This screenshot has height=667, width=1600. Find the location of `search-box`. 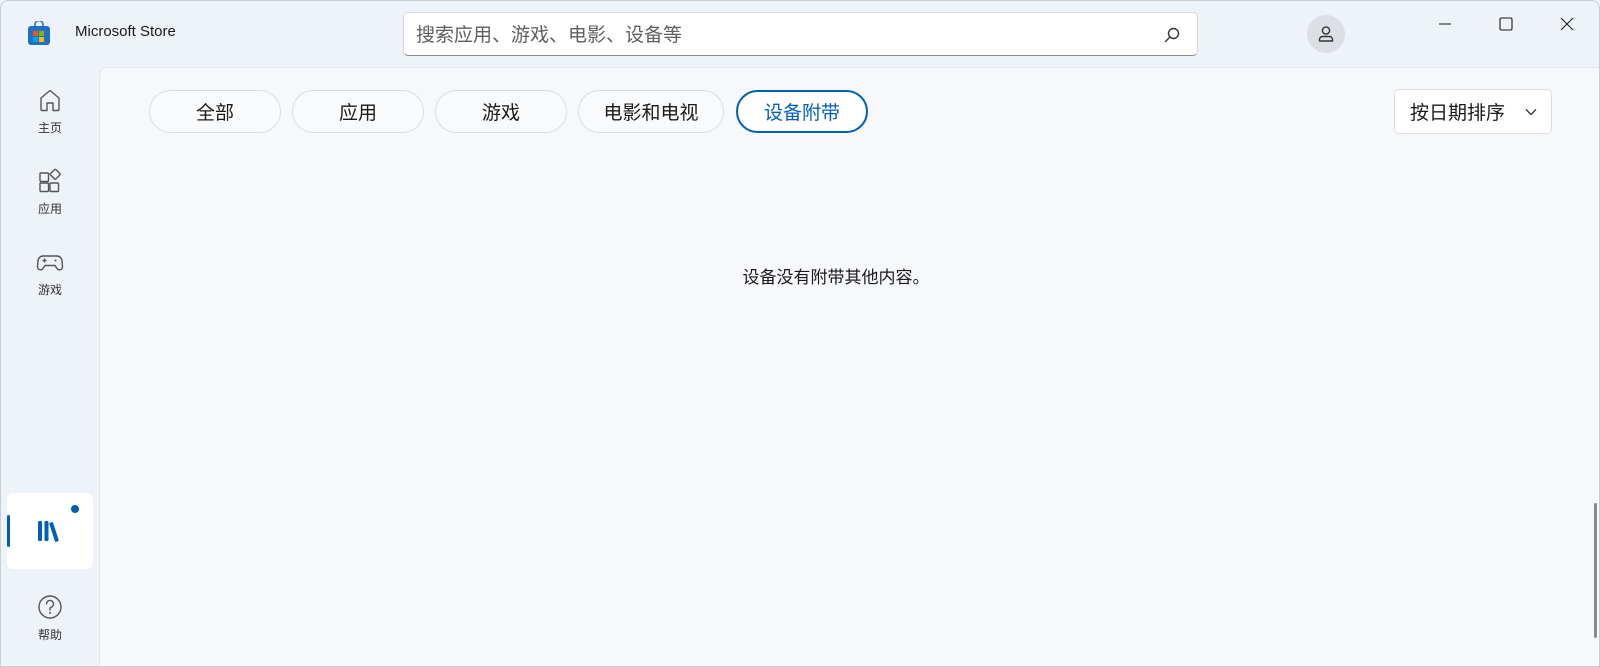

search-box is located at coordinates (800, 34).